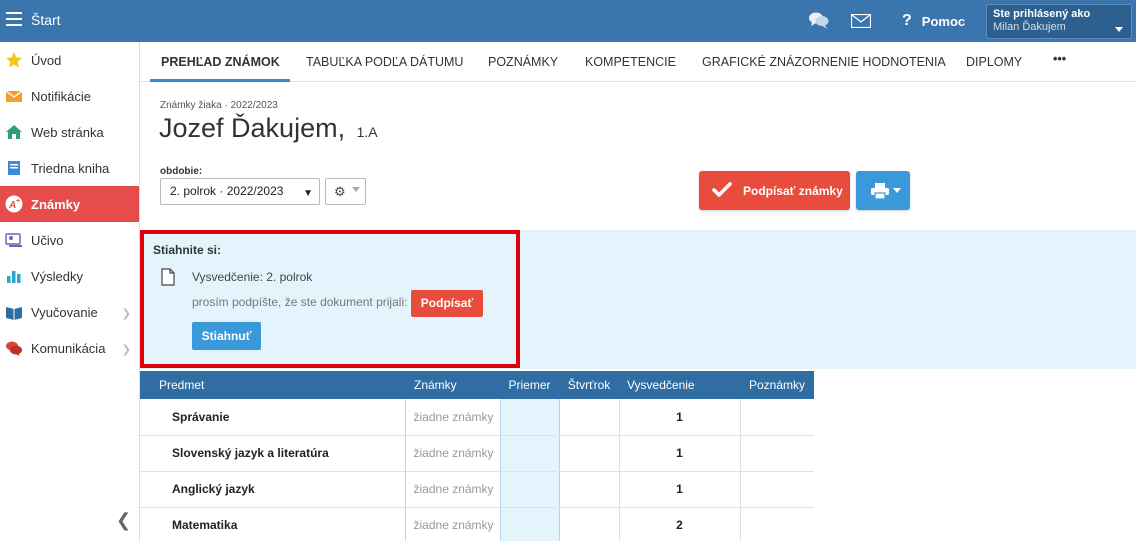 The image size is (1136, 541). I want to click on tab-diplomy: DIPLOMY, so click(994, 62).